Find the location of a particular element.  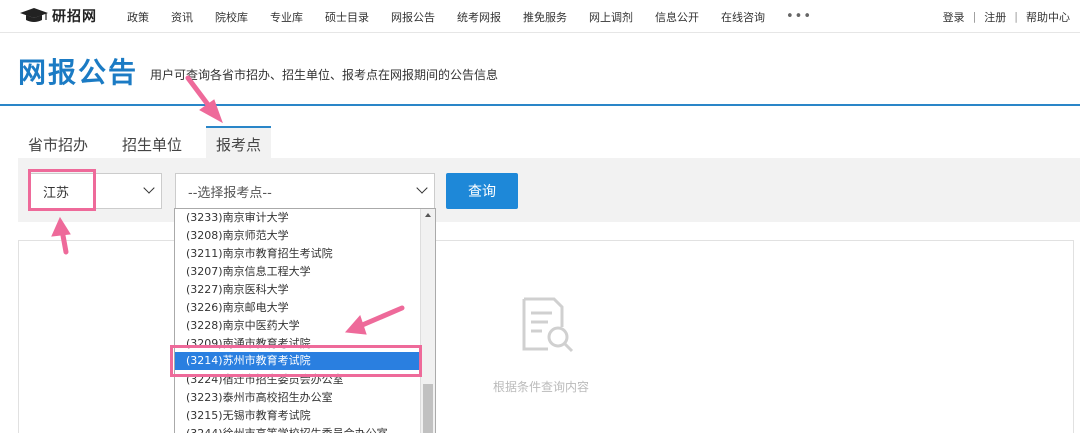

arrow-icon is located at coordinates (381, 317).